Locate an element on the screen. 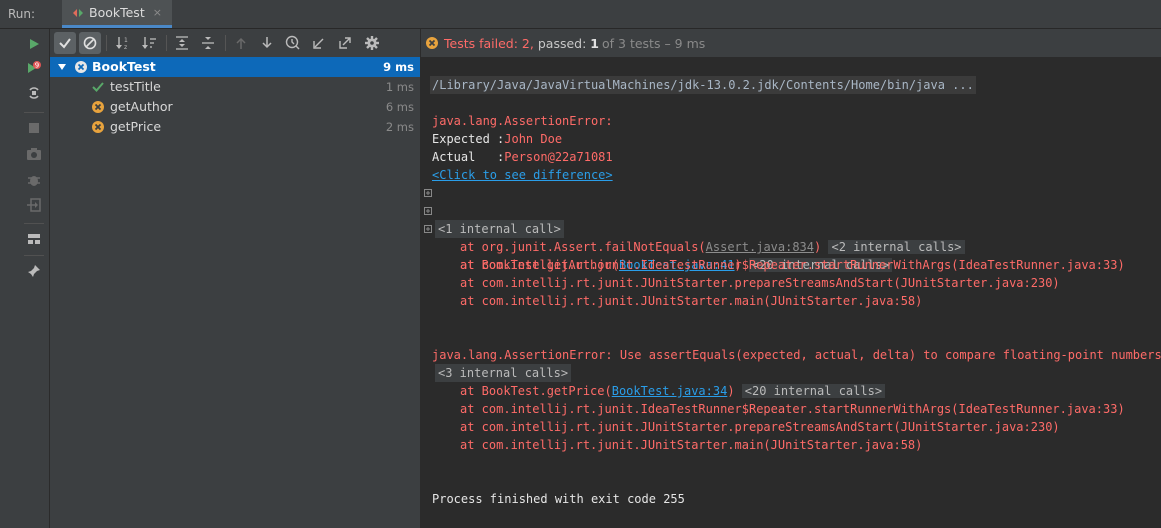  status-passed-text: passed: 1 is located at coordinates (568, 43).